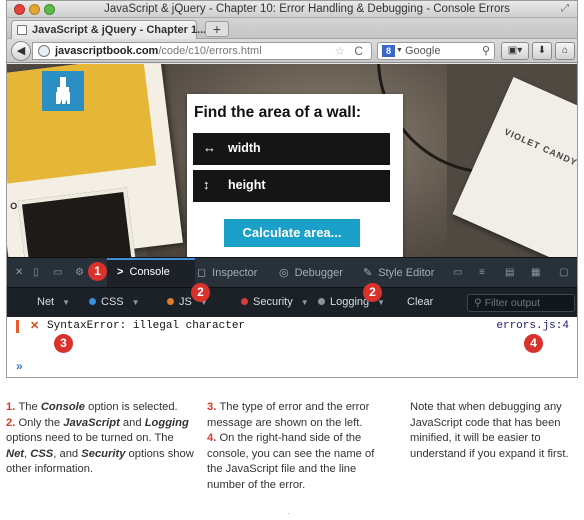 The height and width of the screenshot is (520, 584). Describe the element at coordinates (53, 302) in the screenshot. I see `filter-net: Net ▼` at that location.